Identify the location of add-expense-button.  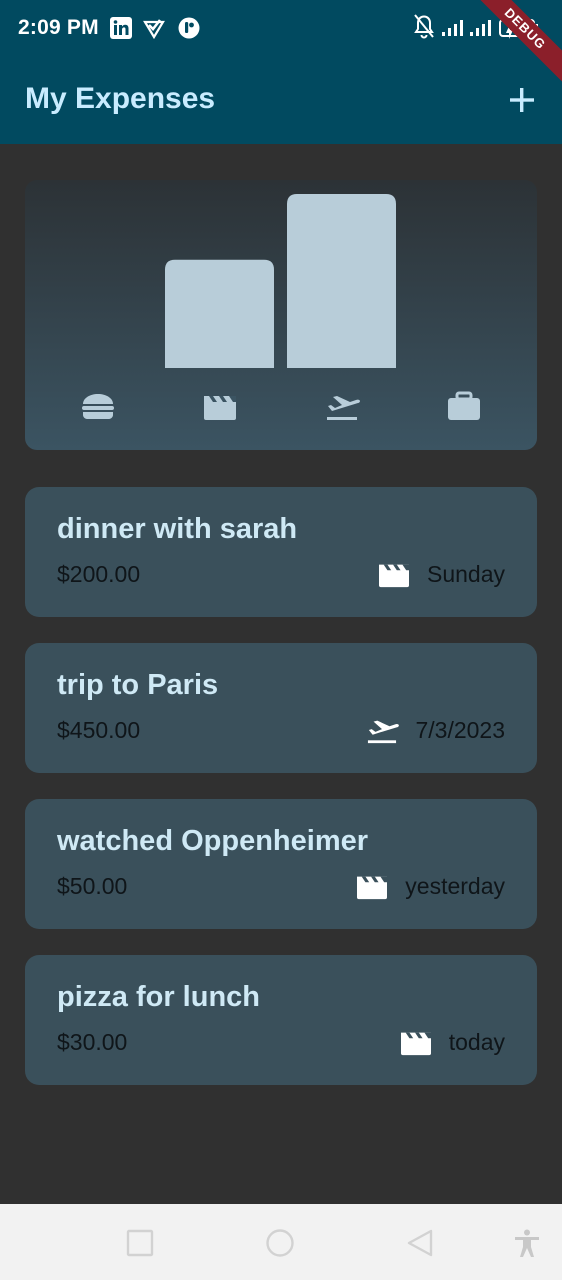
(522, 100).